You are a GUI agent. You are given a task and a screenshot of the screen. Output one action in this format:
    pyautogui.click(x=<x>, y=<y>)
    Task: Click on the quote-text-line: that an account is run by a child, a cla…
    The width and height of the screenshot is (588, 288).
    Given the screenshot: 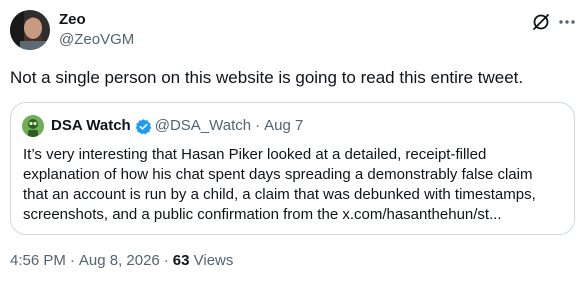 What is the action you would take?
    pyautogui.click(x=279, y=194)
    